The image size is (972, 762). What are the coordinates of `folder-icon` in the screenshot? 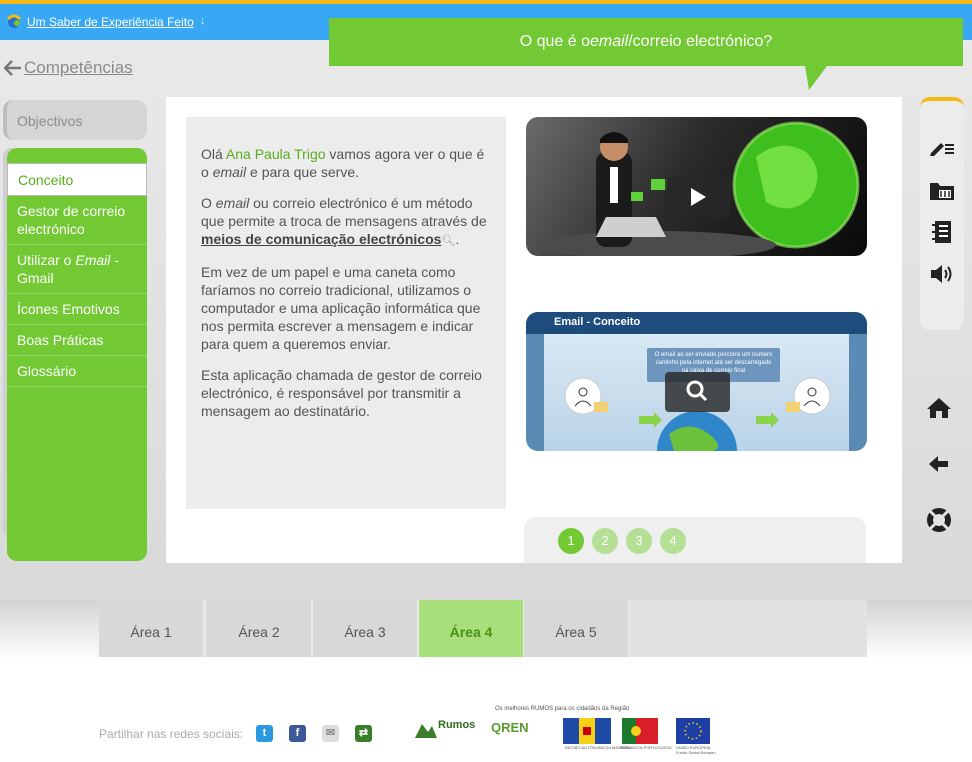 It's located at (942, 191).